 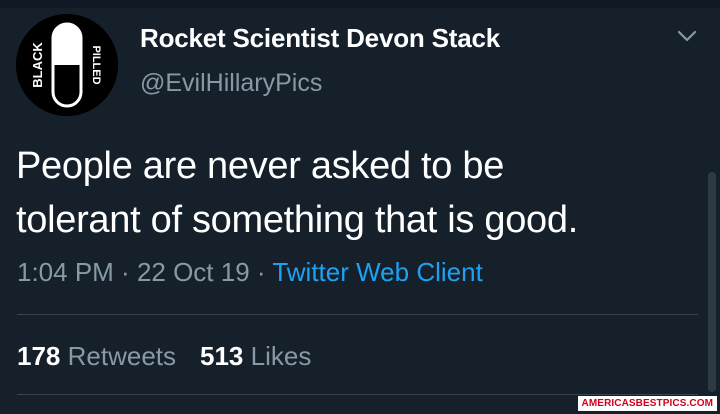 What do you see at coordinates (231, 83) in the screenshot?
I see `handle: @EvilHillaryPics` at bounding box center [231, 83].